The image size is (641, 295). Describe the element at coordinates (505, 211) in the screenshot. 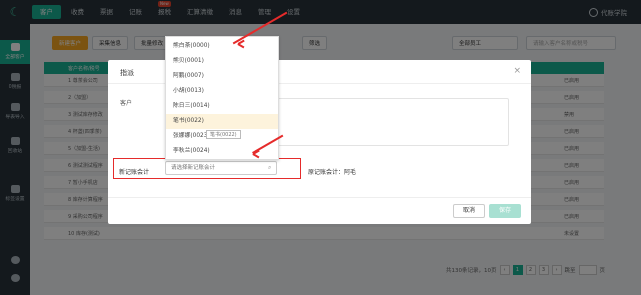

I see `save-button: 保存` at that location.